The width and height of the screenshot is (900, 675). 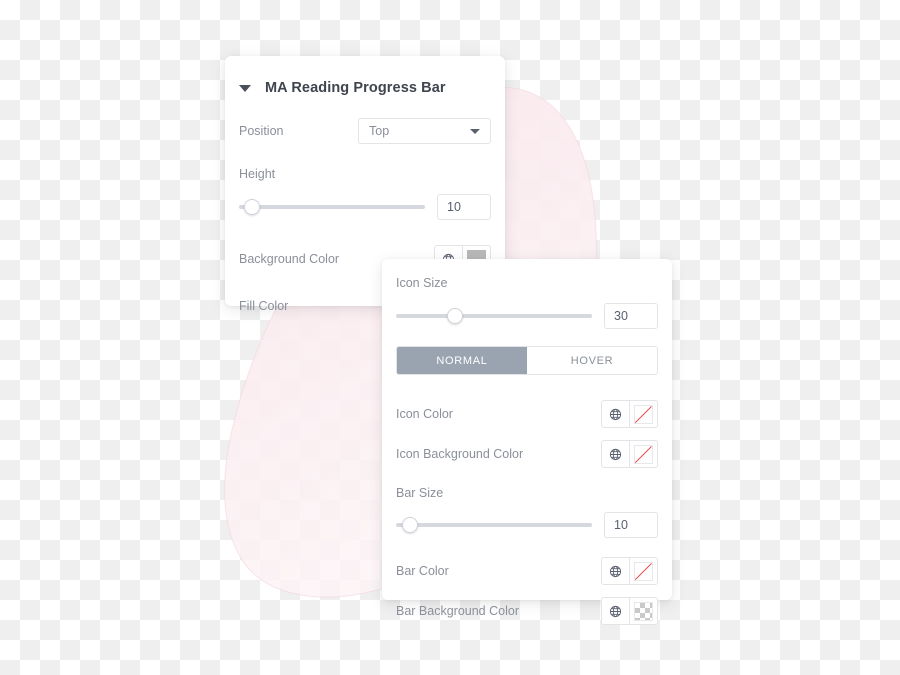 I want to click on position-select: Top, so click(x=424, y=131).